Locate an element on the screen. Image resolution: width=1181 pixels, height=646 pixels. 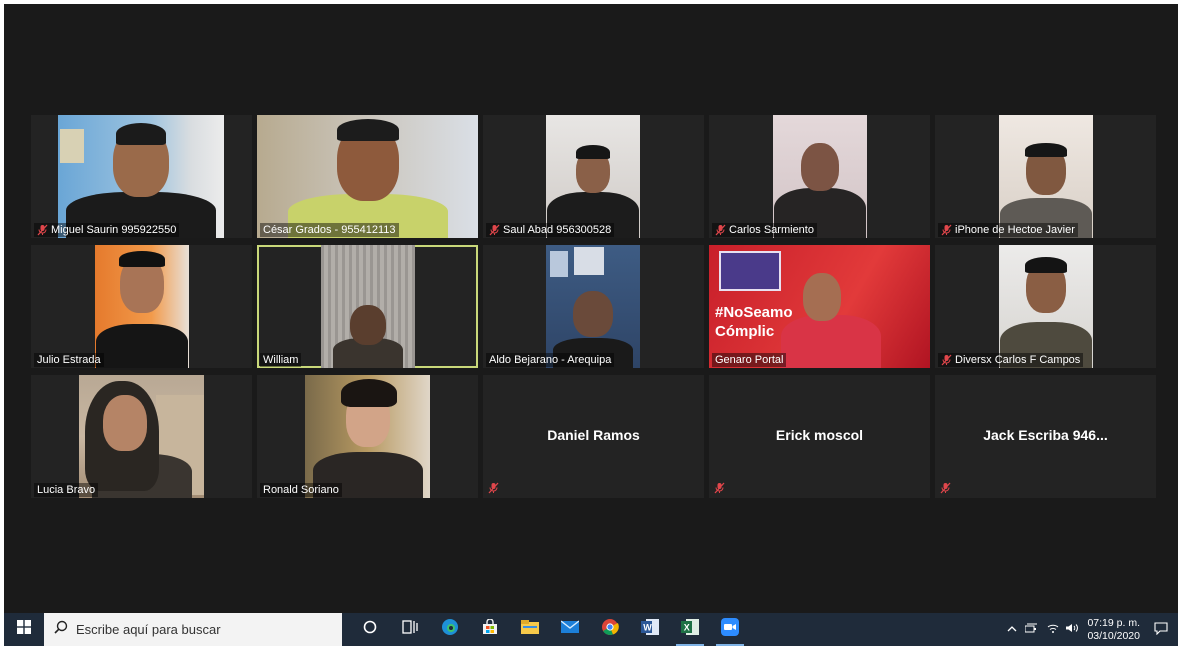
participant-tile-video-off: Erick moscol is located at coordinates (819, 436).